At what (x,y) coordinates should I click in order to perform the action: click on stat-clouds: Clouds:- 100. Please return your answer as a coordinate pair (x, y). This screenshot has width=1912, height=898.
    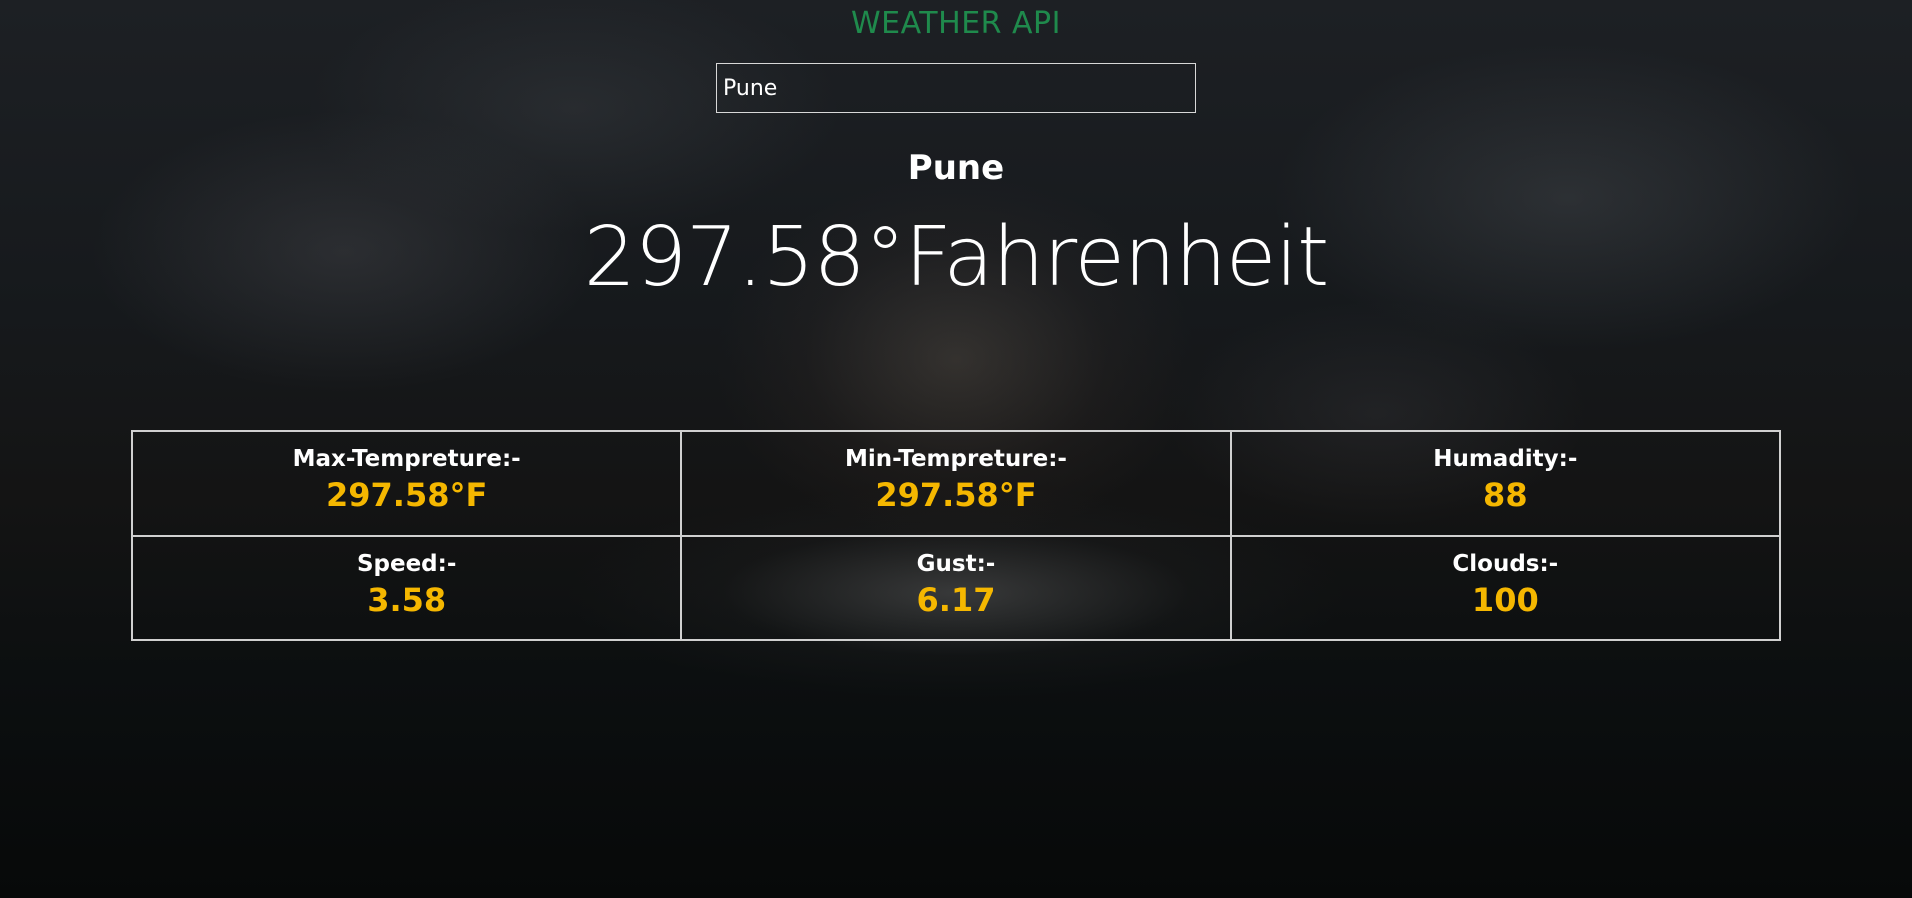
    Looking at the image, I should click on (1505, 587).